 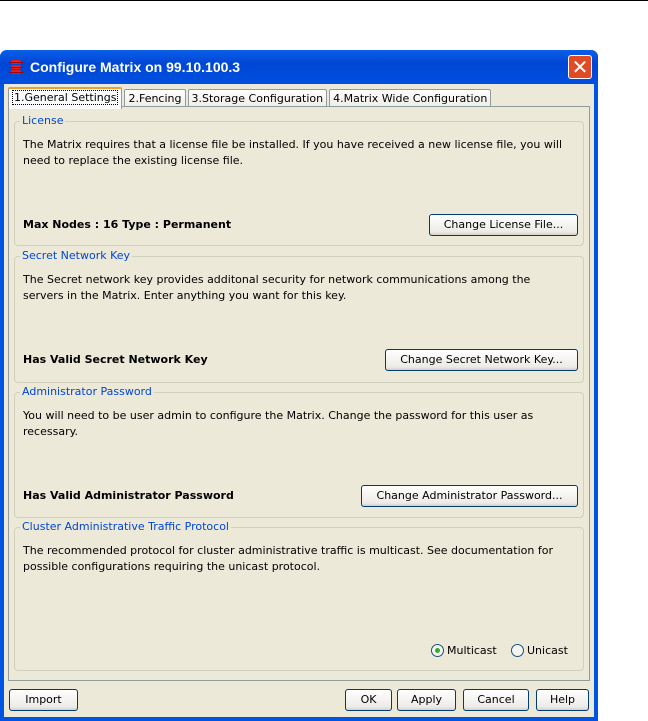 I want to click on matrix-app-icon, so click(x=16, y=67).